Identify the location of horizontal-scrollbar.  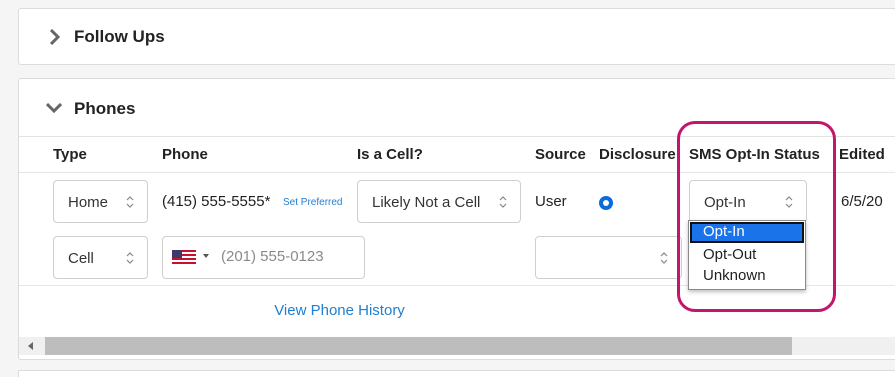
(457, 346).